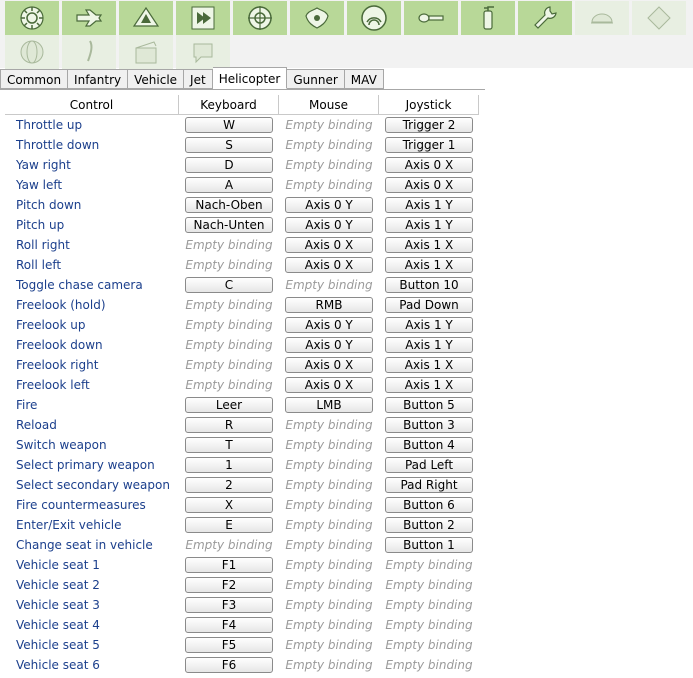 This screenshot has height=678, width=693. I want to click on keyboard-binding-button: 1, so click(229, 465).